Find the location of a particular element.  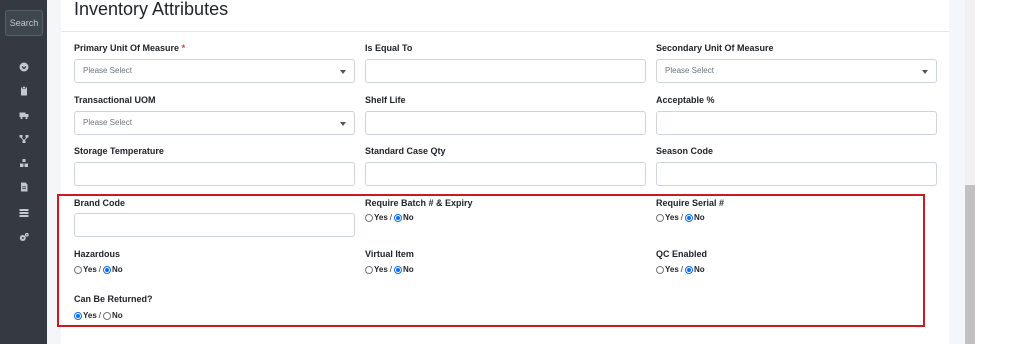

dashboard-icon is located at coordinates (23, 67).